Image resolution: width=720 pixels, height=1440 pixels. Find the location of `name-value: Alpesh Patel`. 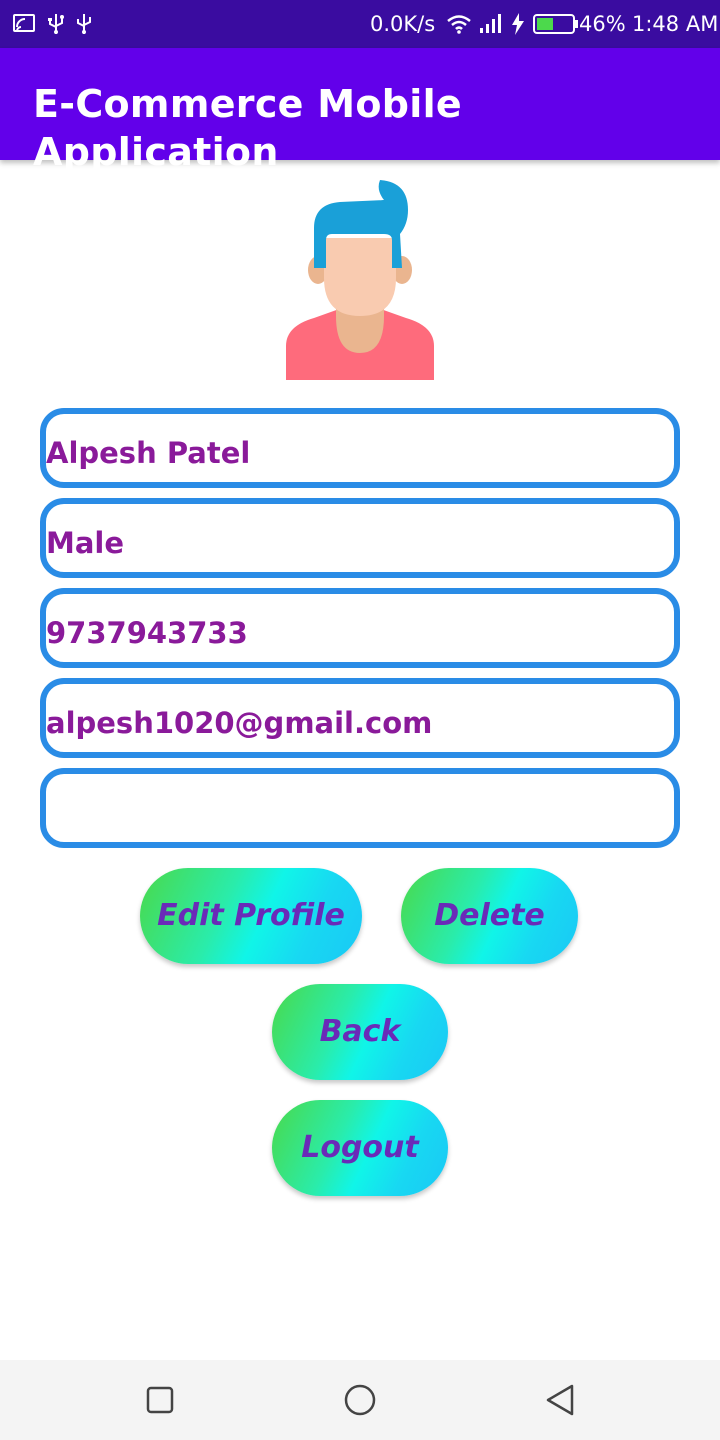

name-value: Alpesh Patel is located at coordinates (148, 453).